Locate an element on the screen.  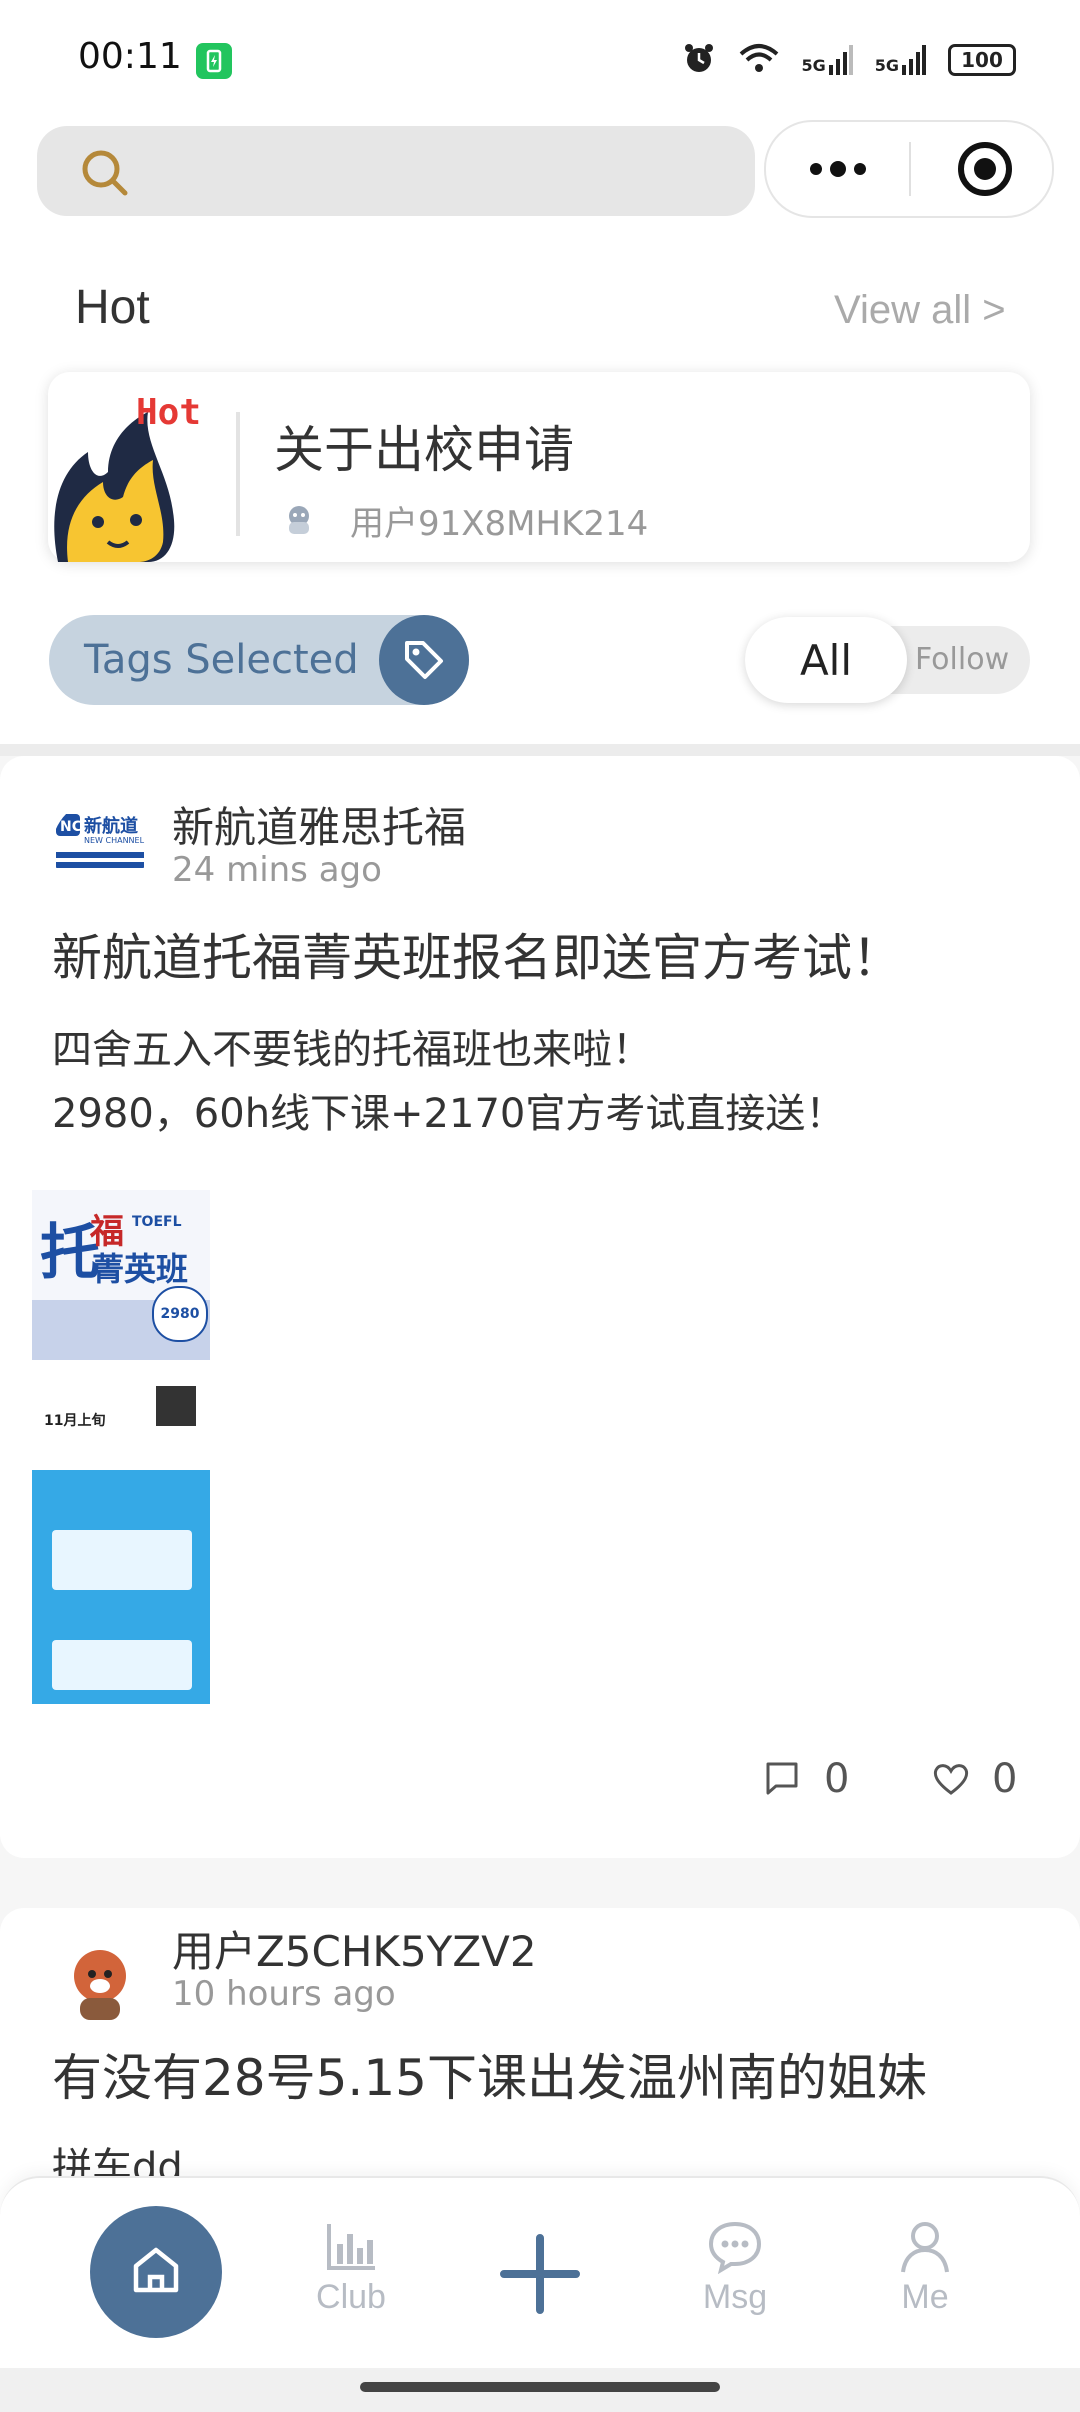
signal-icon-2: 5G is located at coordinates (900, 60).